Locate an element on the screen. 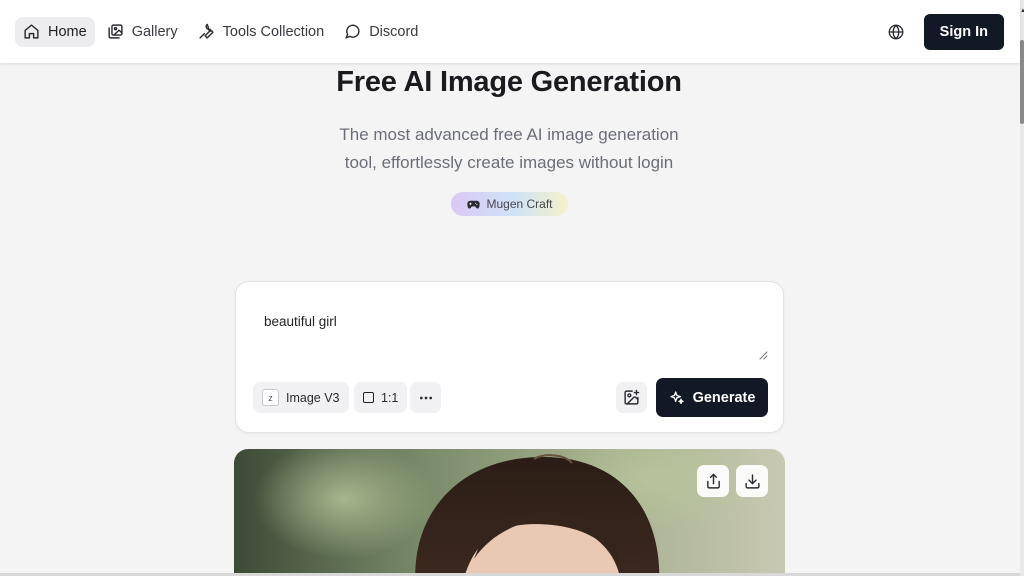  share-icon is located at coordinates (713, 481).